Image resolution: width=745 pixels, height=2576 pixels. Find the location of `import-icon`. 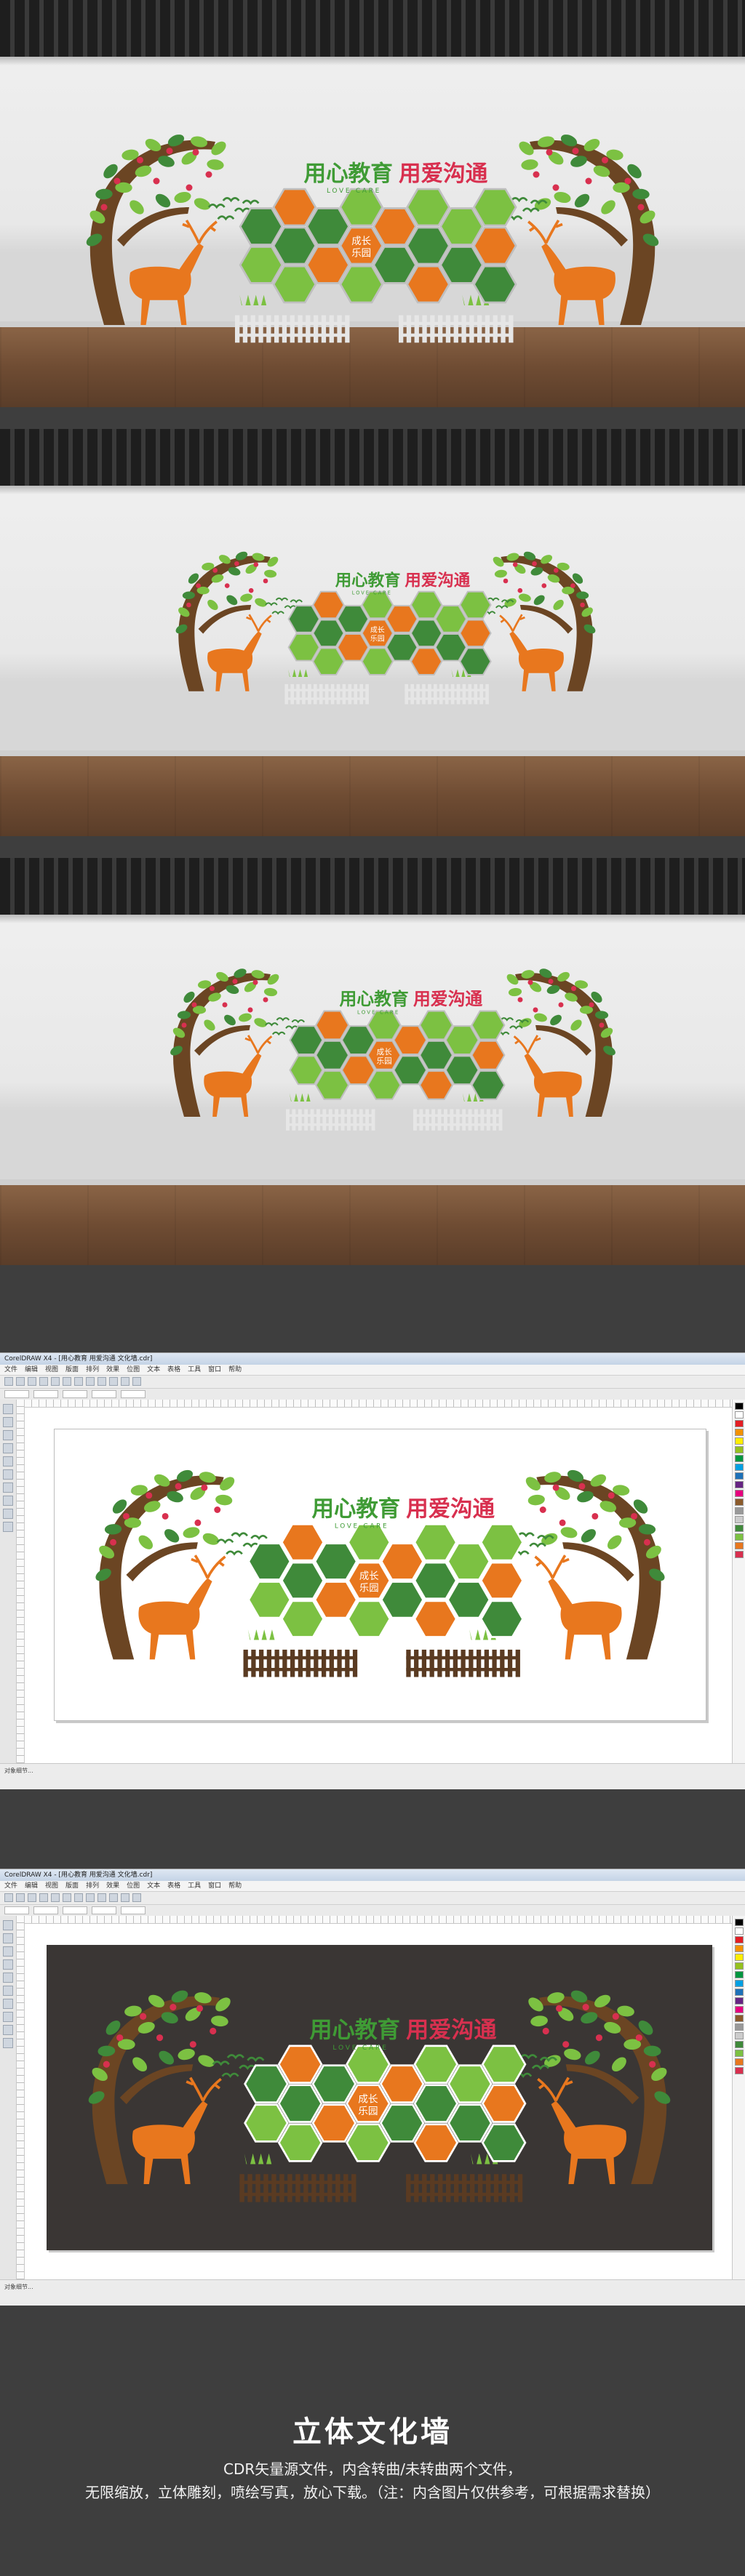

import-icon is located at coordinates (113, 1381).